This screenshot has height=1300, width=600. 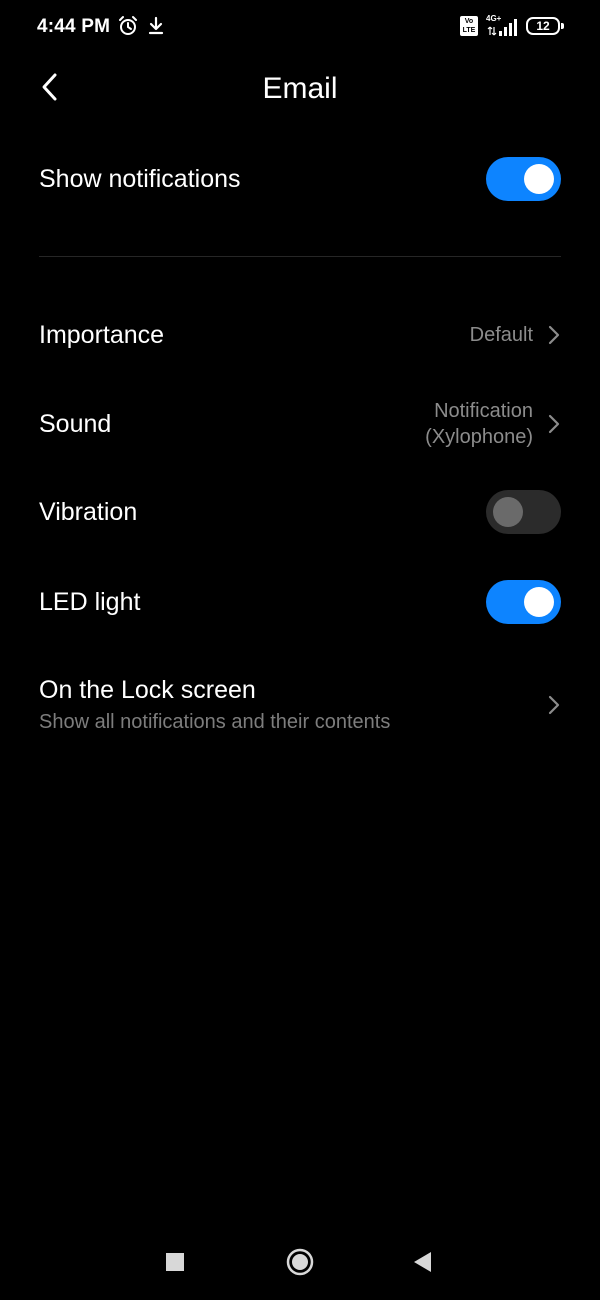 I want to click on recents-square-icon, so click(x=175, y=1264).